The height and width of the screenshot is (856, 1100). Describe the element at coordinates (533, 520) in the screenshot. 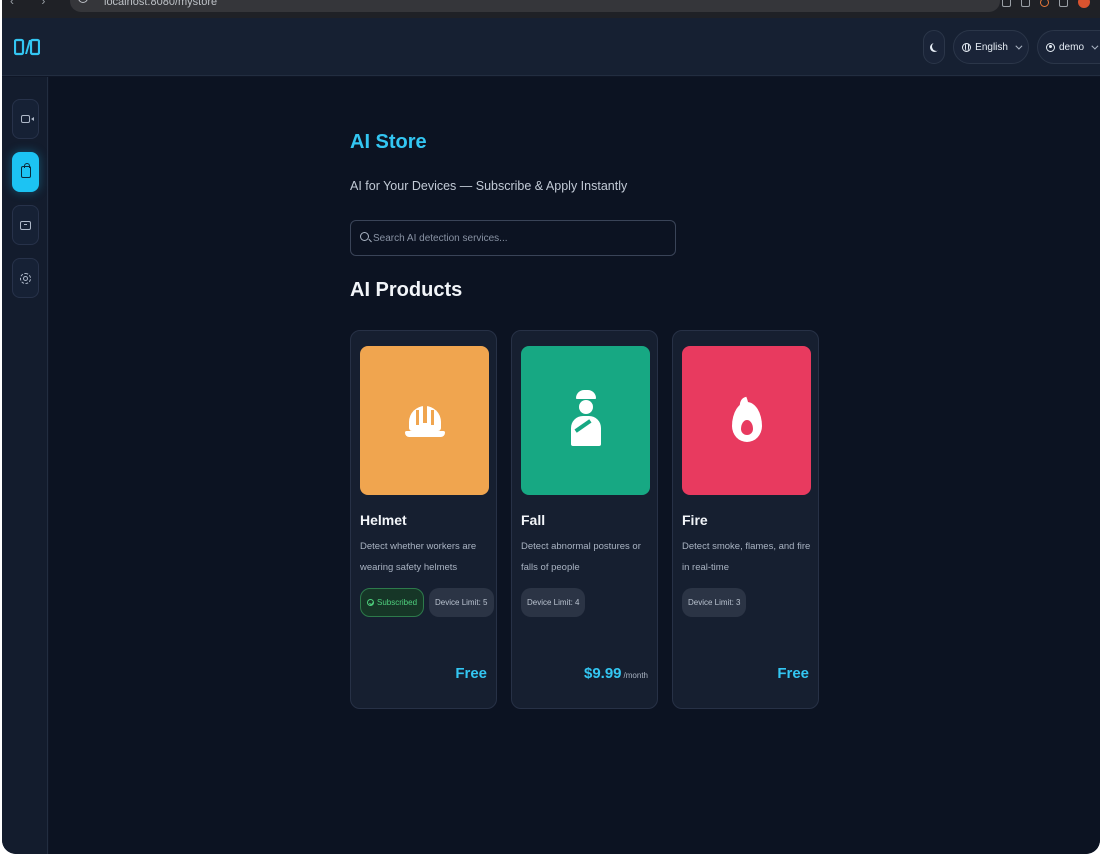

I see `product-name: Fall` at that location.